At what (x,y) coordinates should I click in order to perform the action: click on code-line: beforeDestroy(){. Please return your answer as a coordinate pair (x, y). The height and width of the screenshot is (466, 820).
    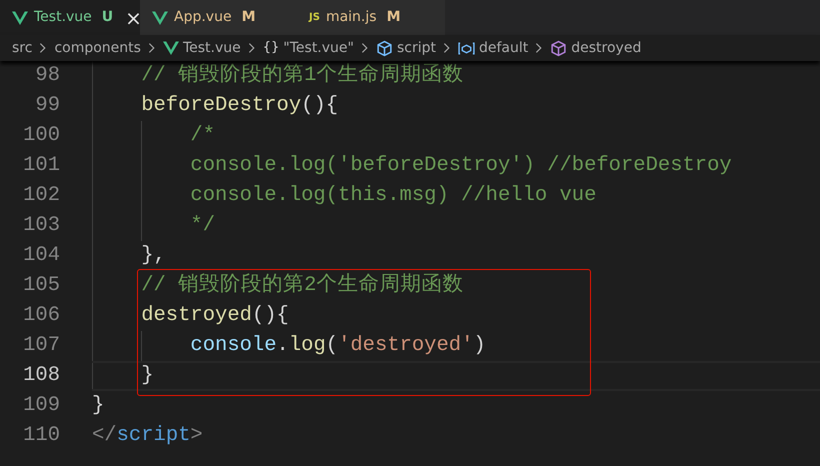
    Looking at the image, I should click on (239, 105).